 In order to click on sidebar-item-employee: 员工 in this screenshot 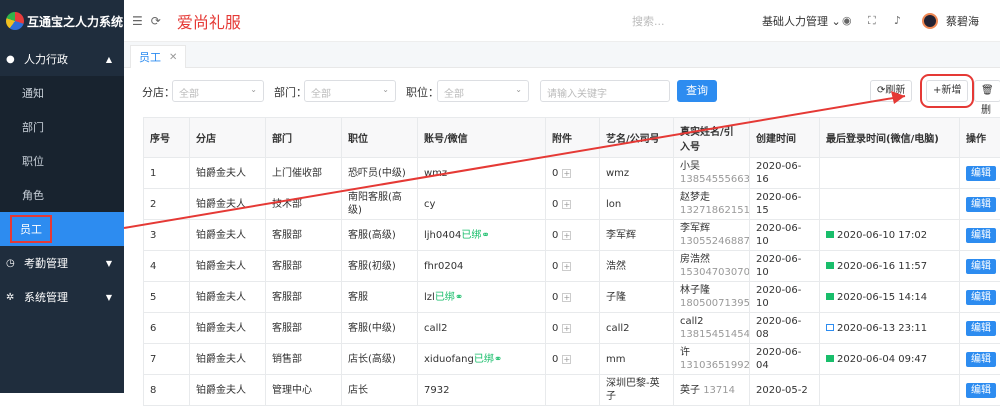, I will do `click(62, 229)`.